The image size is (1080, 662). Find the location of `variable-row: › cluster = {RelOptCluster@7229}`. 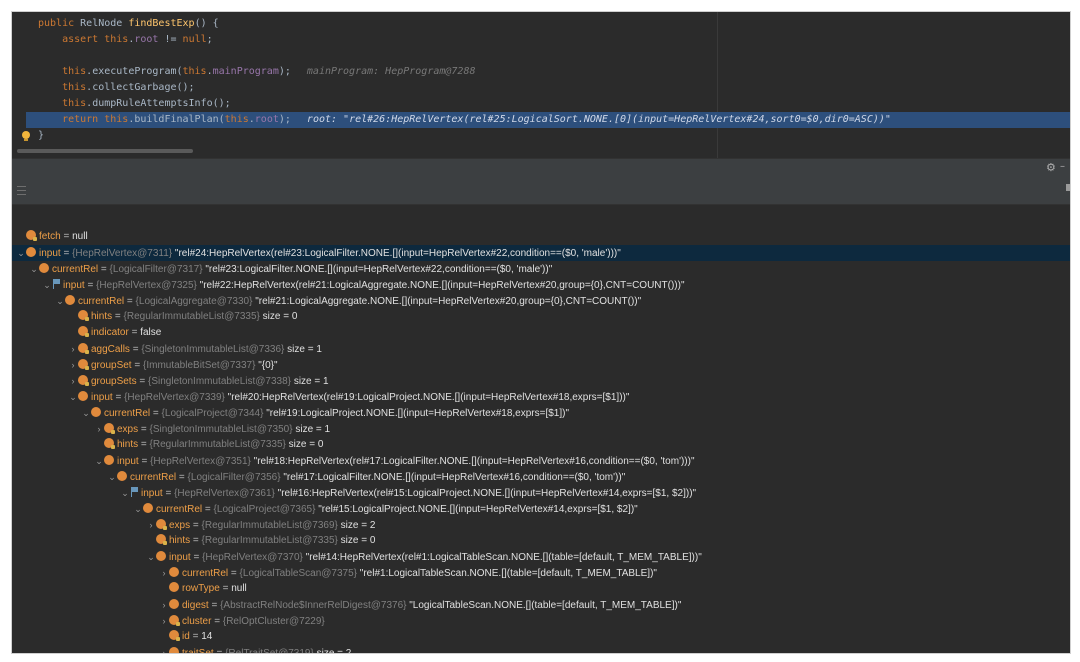

variable-row: › cluster = {RelOptCluster@7229} is located at coordinates (541, 621).